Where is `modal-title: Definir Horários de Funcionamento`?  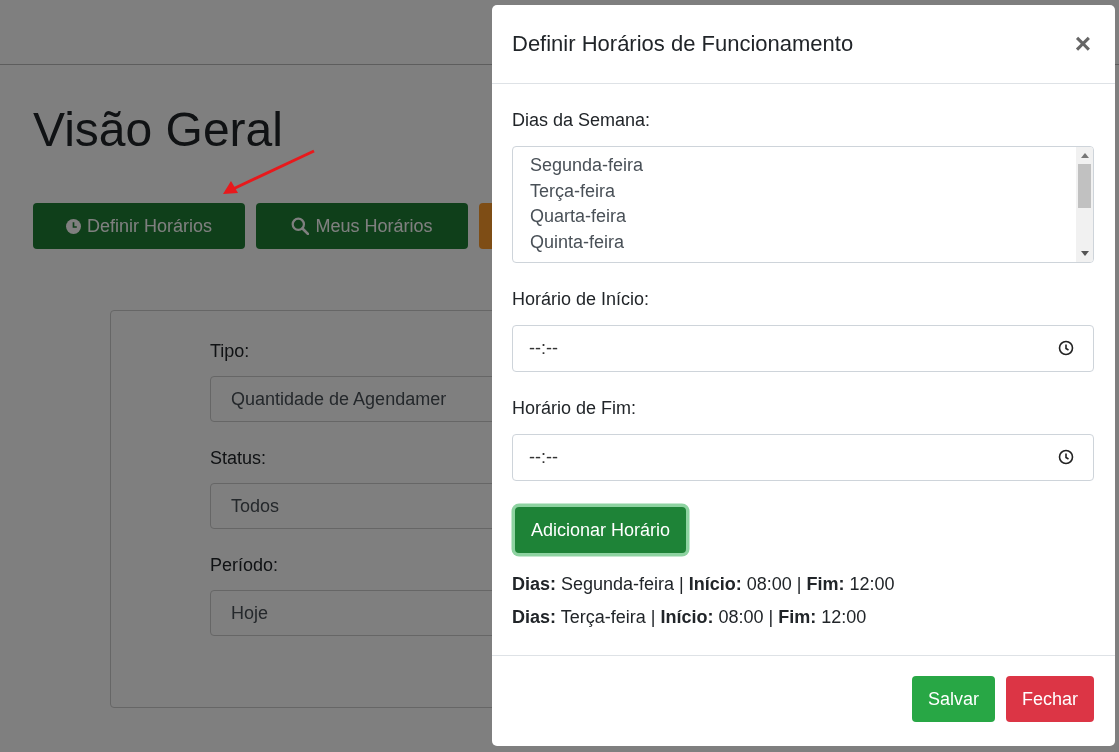 modal-title: Definir Horários de Funcionamento is located at coordinates (683, 44).